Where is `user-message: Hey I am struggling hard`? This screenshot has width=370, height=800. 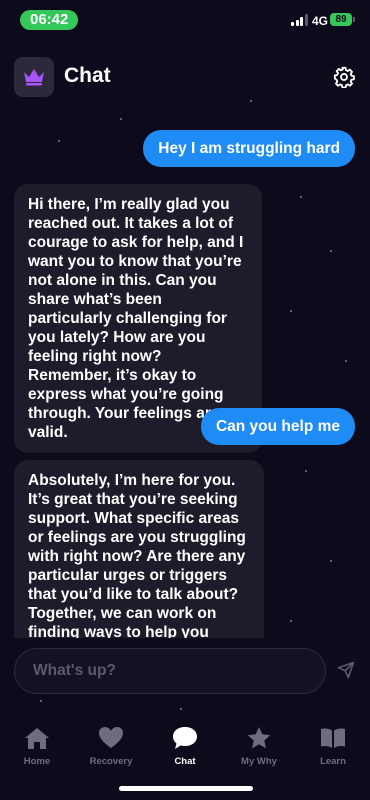 user-message: Hey I am struggling hard is located at coordinates (249, 148).